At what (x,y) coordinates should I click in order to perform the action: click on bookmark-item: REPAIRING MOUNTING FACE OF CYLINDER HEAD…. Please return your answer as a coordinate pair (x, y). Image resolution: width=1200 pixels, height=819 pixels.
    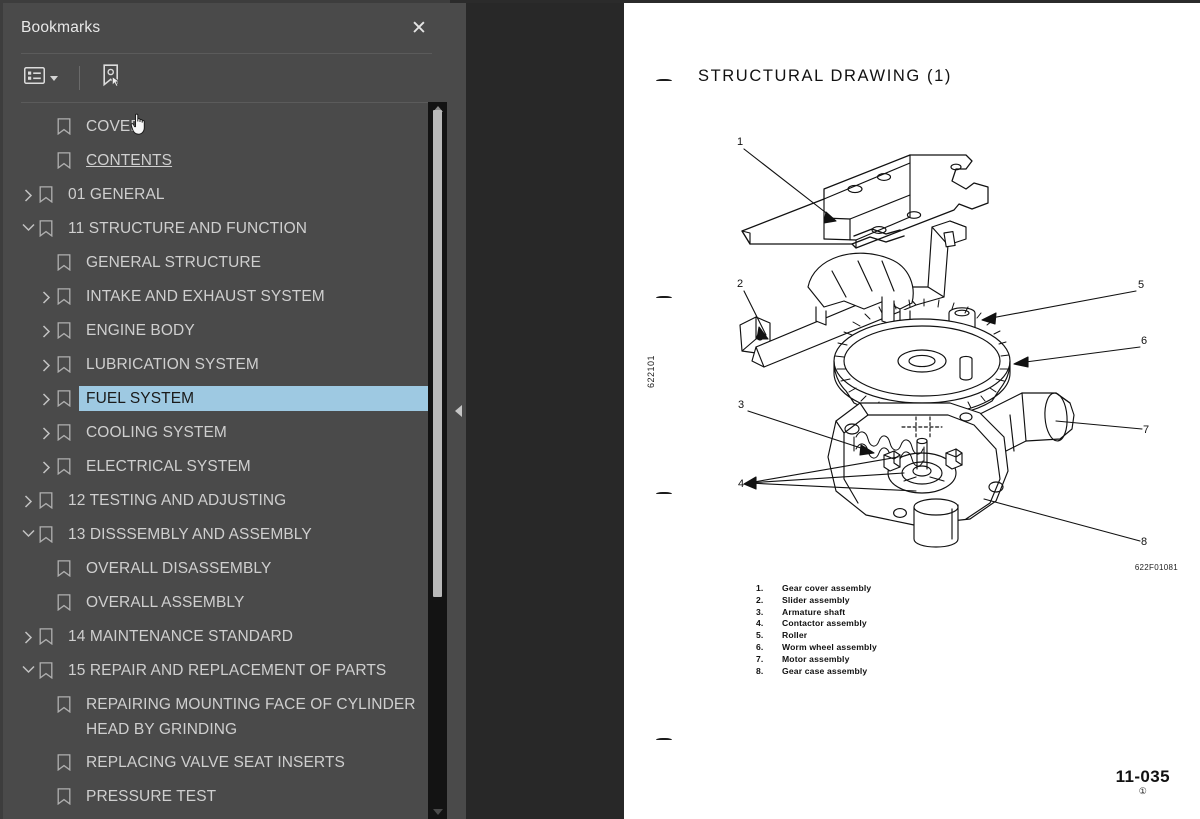
    Looking at the image, I should click on (215, 717).